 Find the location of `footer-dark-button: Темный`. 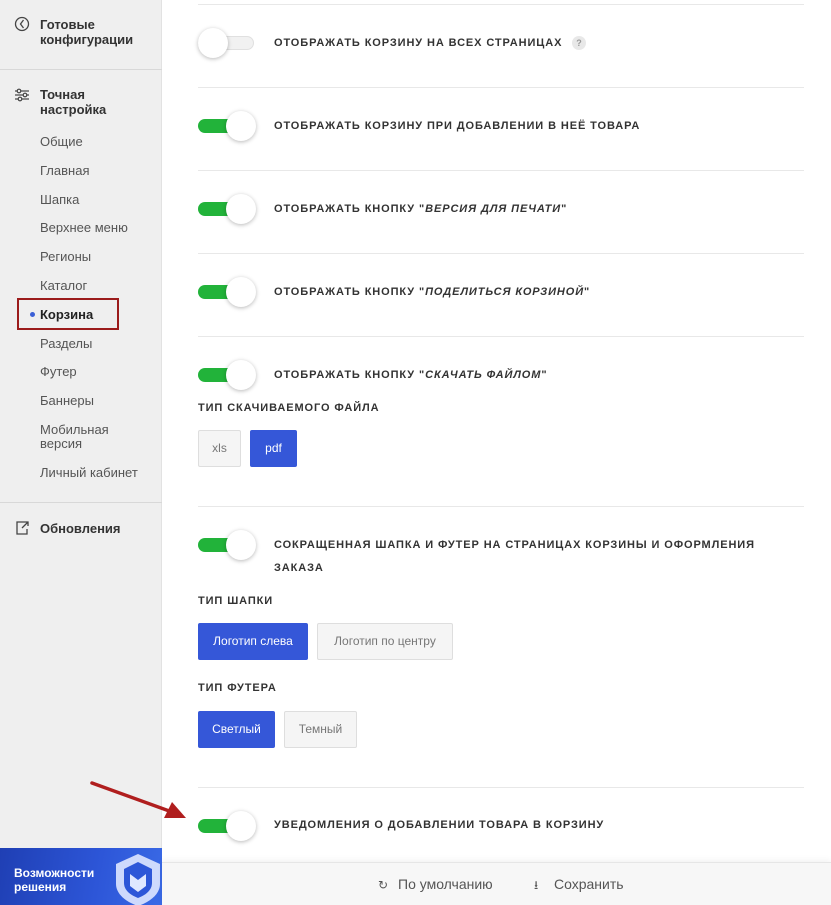

footer-dark-button: Темный is located at coordinates (320, 729).